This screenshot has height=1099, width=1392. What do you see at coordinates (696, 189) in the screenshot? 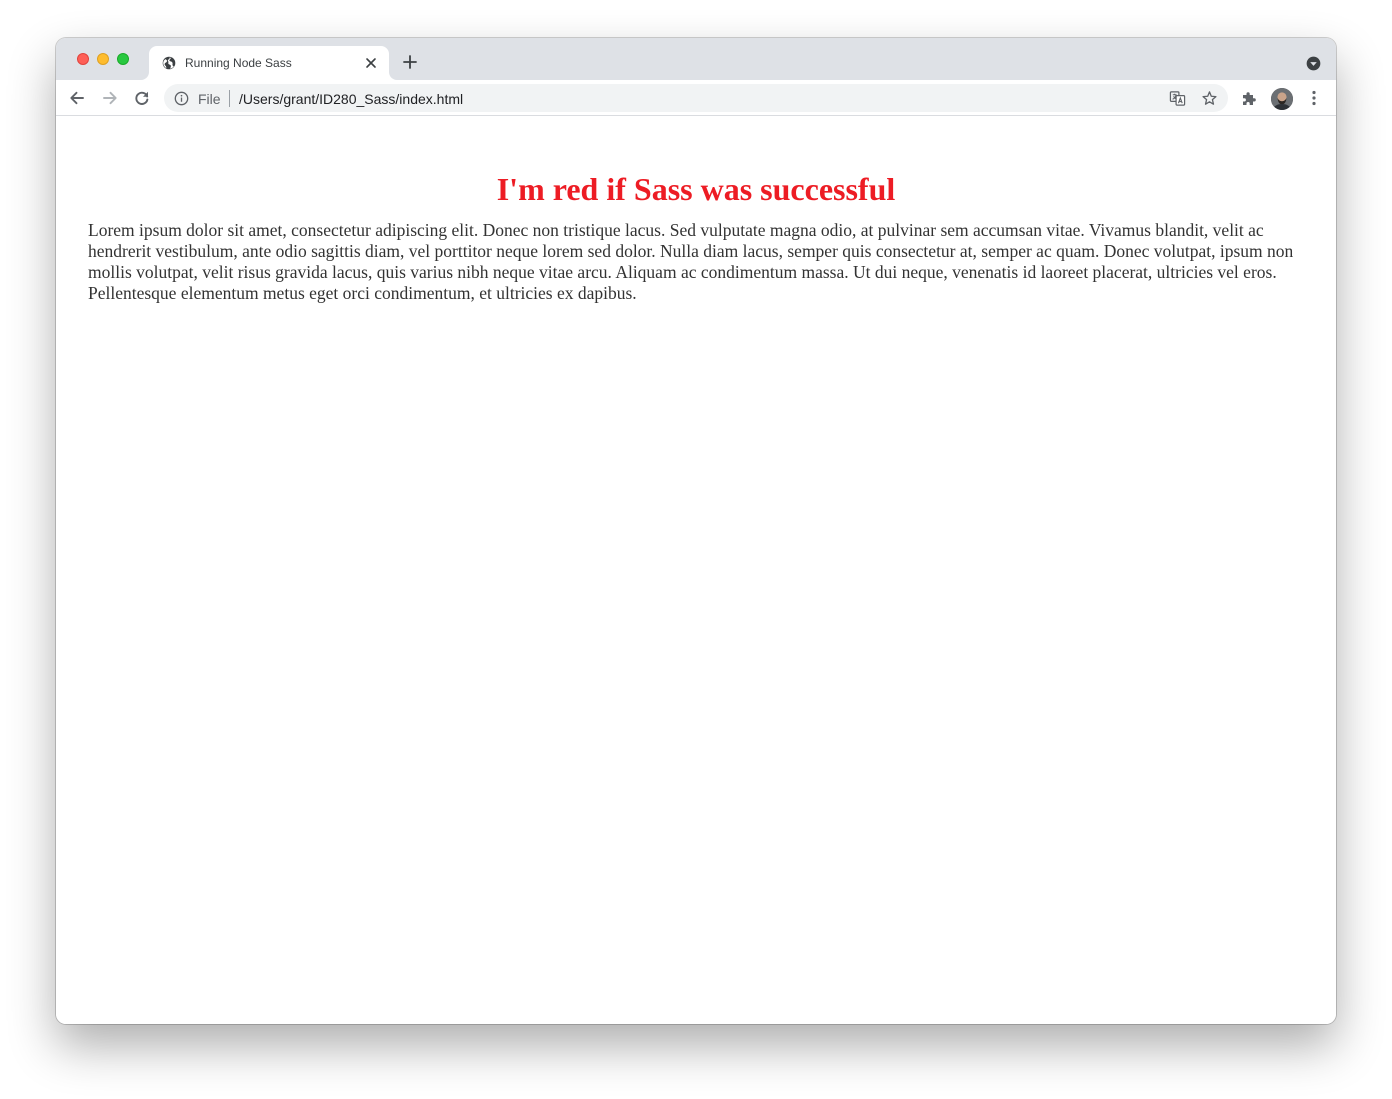
I see `page-heading: I'm red if Sass was successful` at bounding box center [696, 189].